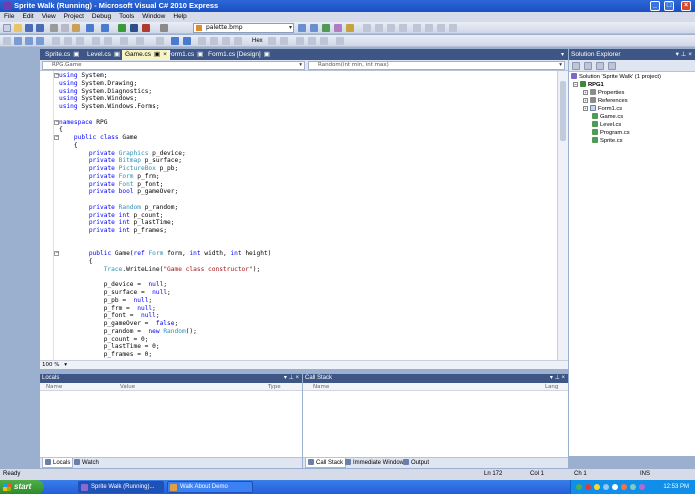  Describe the element at coordinates (74, 17) in the screenshot. I see `menu-project: Project` at that location.